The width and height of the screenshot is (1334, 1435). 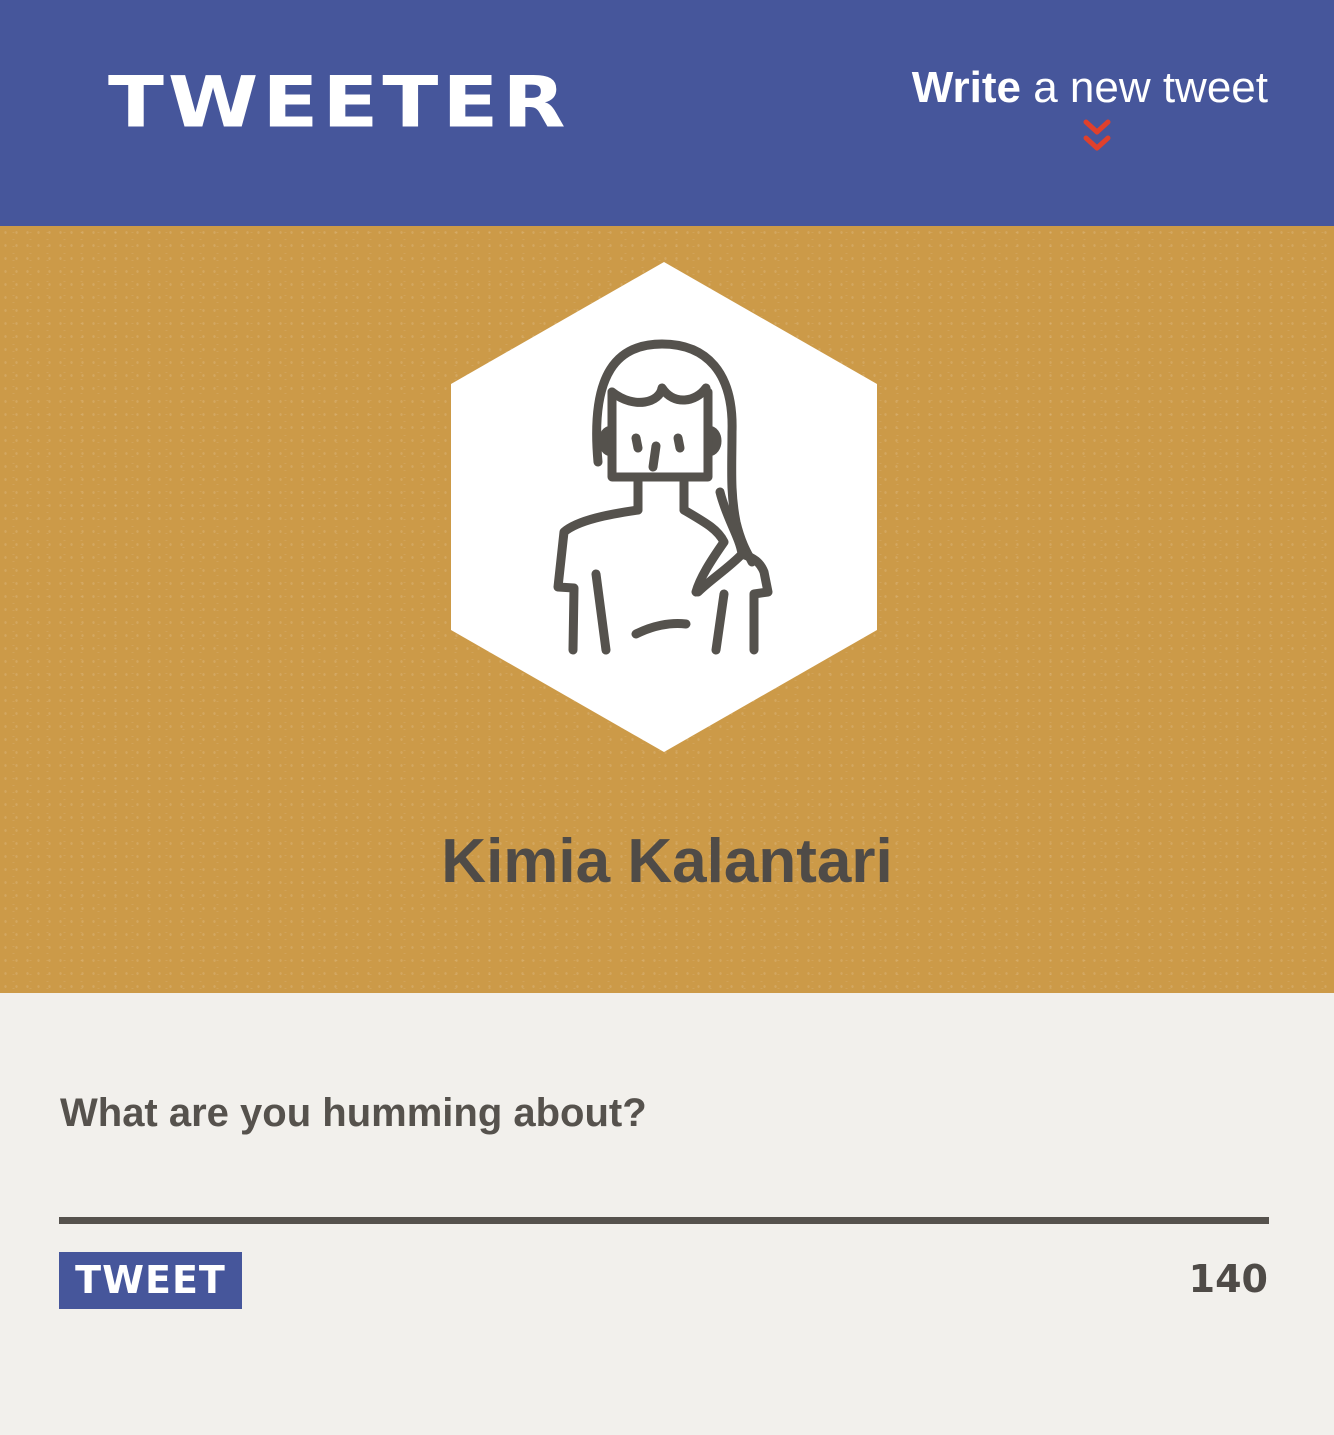 What do you see at coordinates (664, 1220) in the screenshot?
I see `composer-divider` at bounding box center [664, 1220].